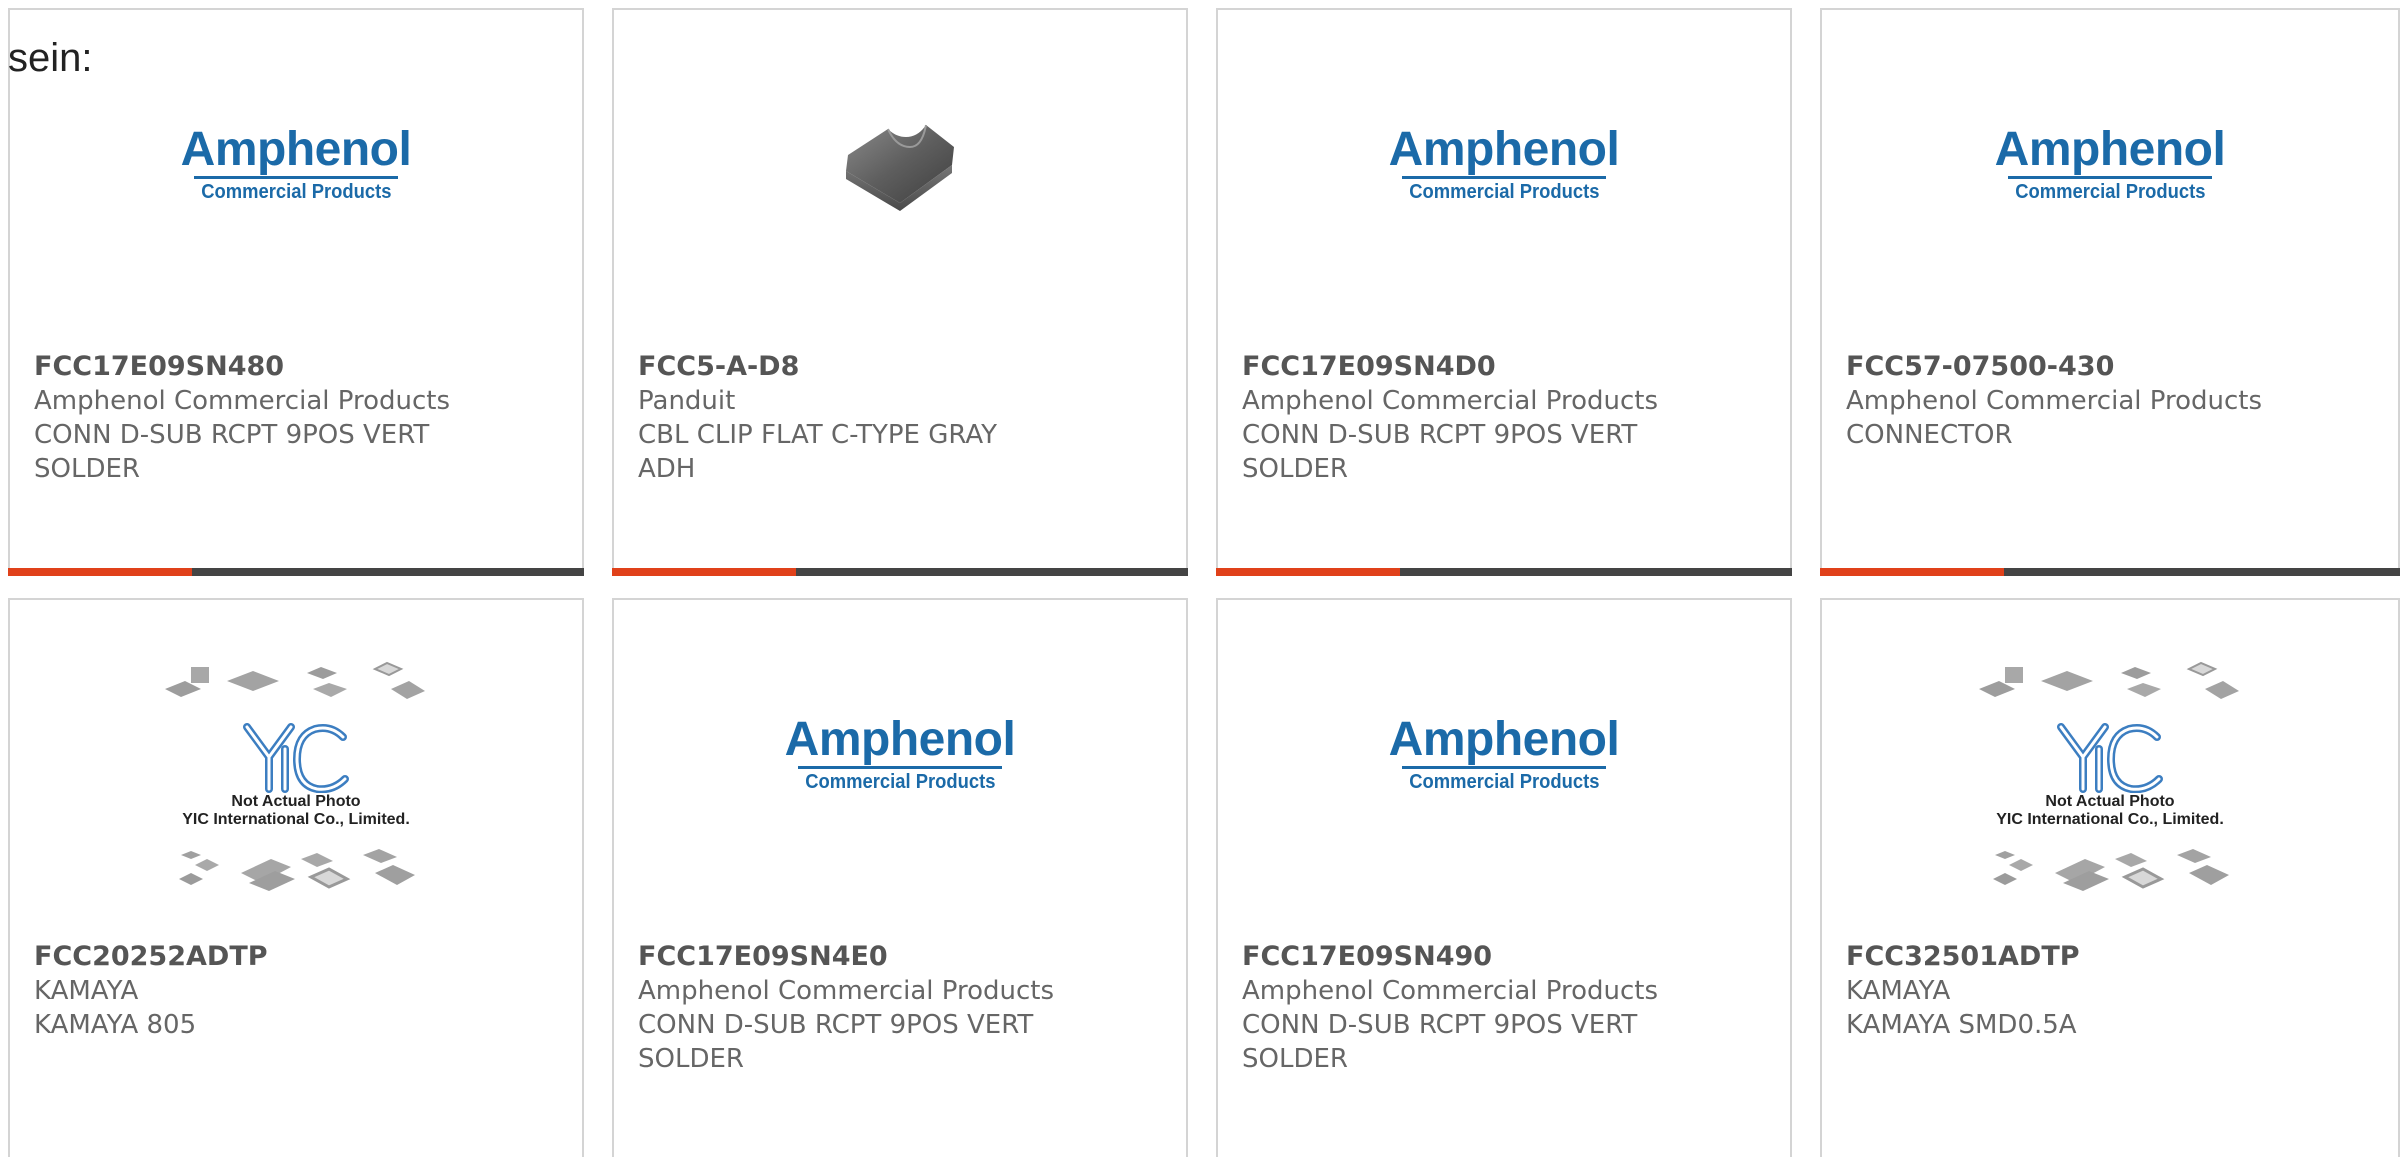  What do you see at coordinates (2056, 367) in the screenshot?
I see `part-number-link: FCC57-07500-430` at bounding box center [2056, 367].